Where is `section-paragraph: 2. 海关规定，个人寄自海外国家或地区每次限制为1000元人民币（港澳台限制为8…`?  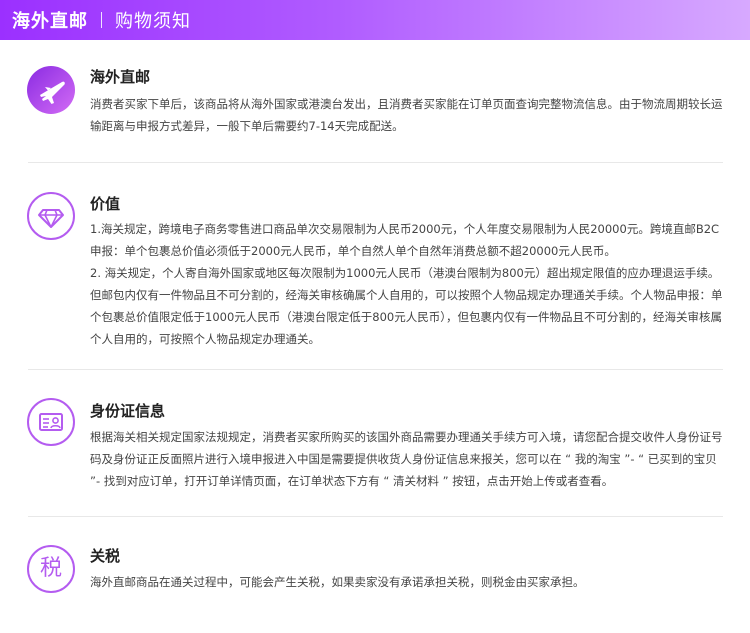
section-paragraph: 2. 海关规定，个人寄自海外国家或地区每次限制为1000元人民币（港澳台限制为8… is located at coordinates (406, 306).